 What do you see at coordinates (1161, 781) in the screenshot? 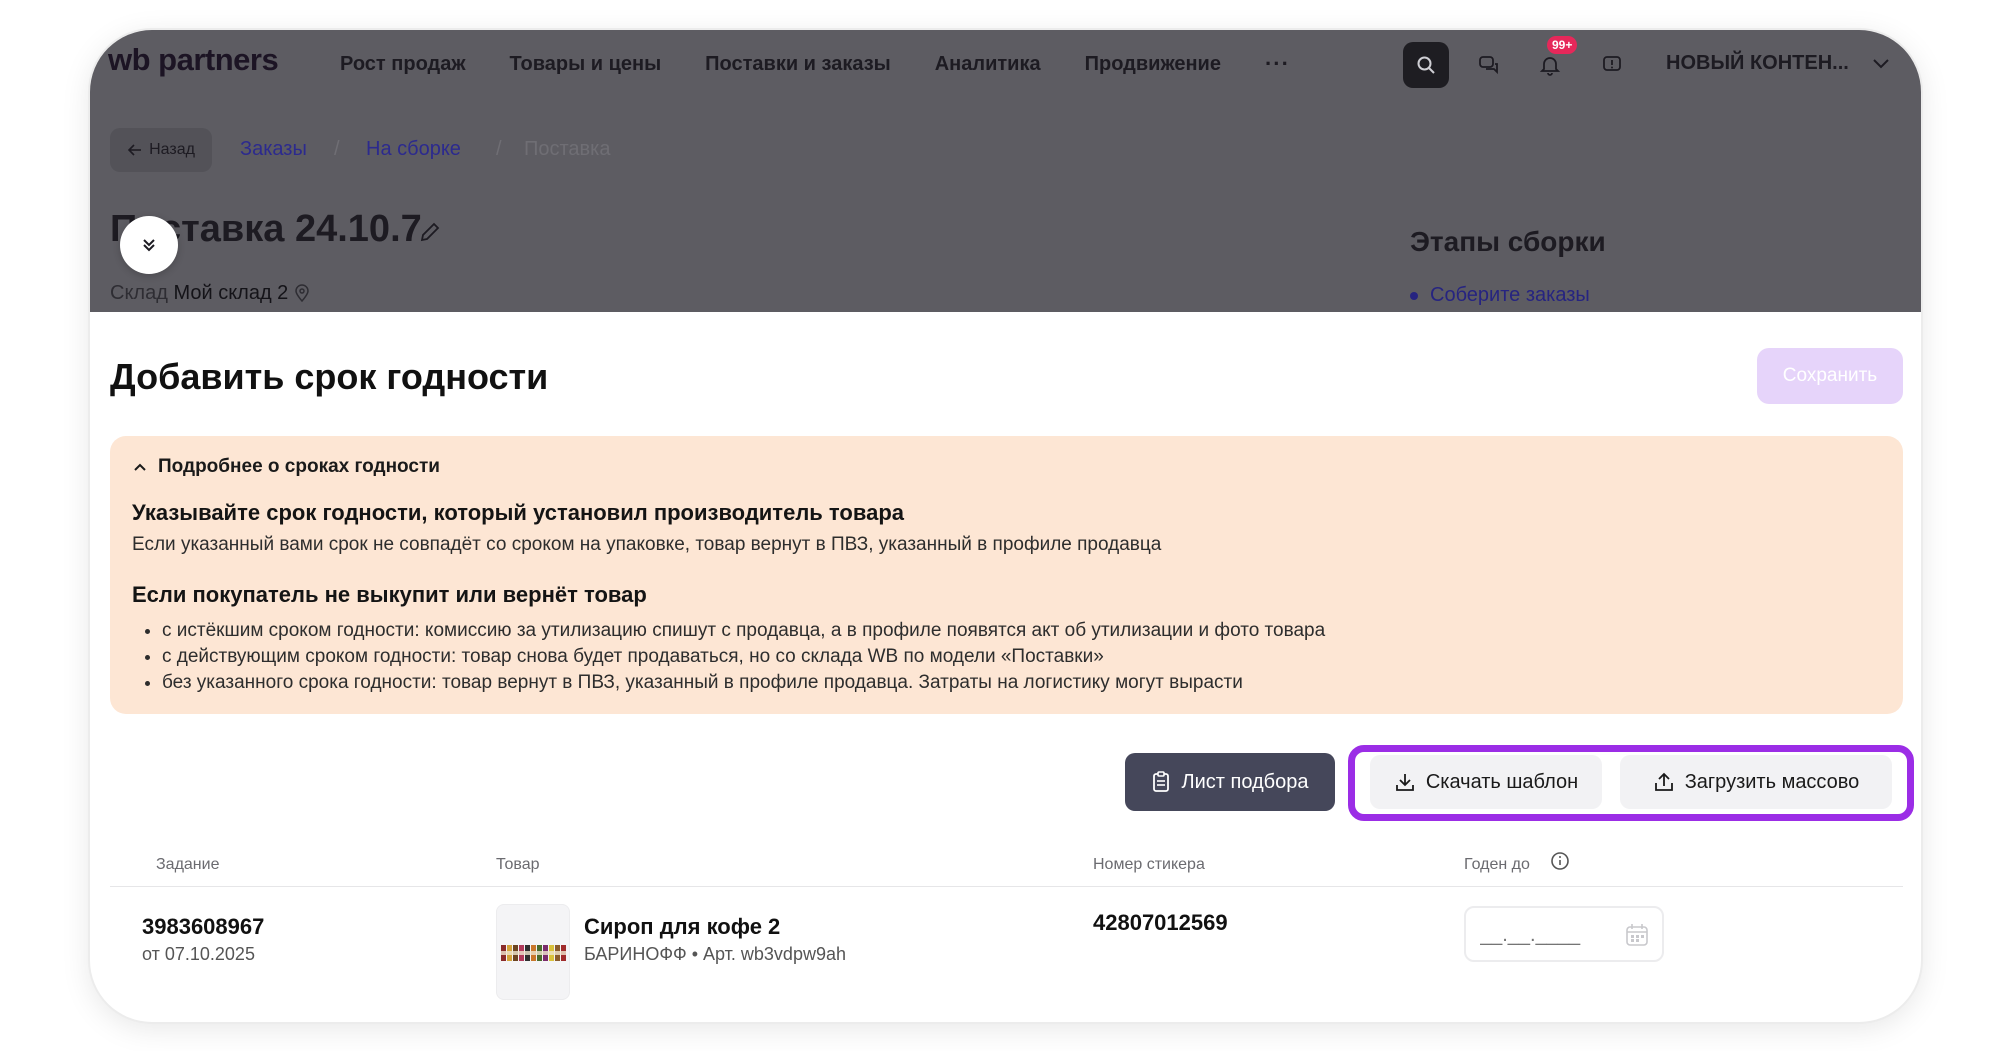
I see `clipboard-icon` at bounding box center [1161, 781].